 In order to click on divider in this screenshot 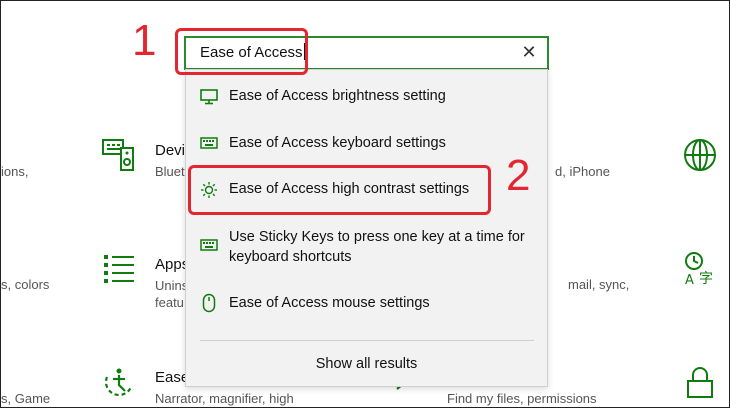, I will do `click(367, 340)`.